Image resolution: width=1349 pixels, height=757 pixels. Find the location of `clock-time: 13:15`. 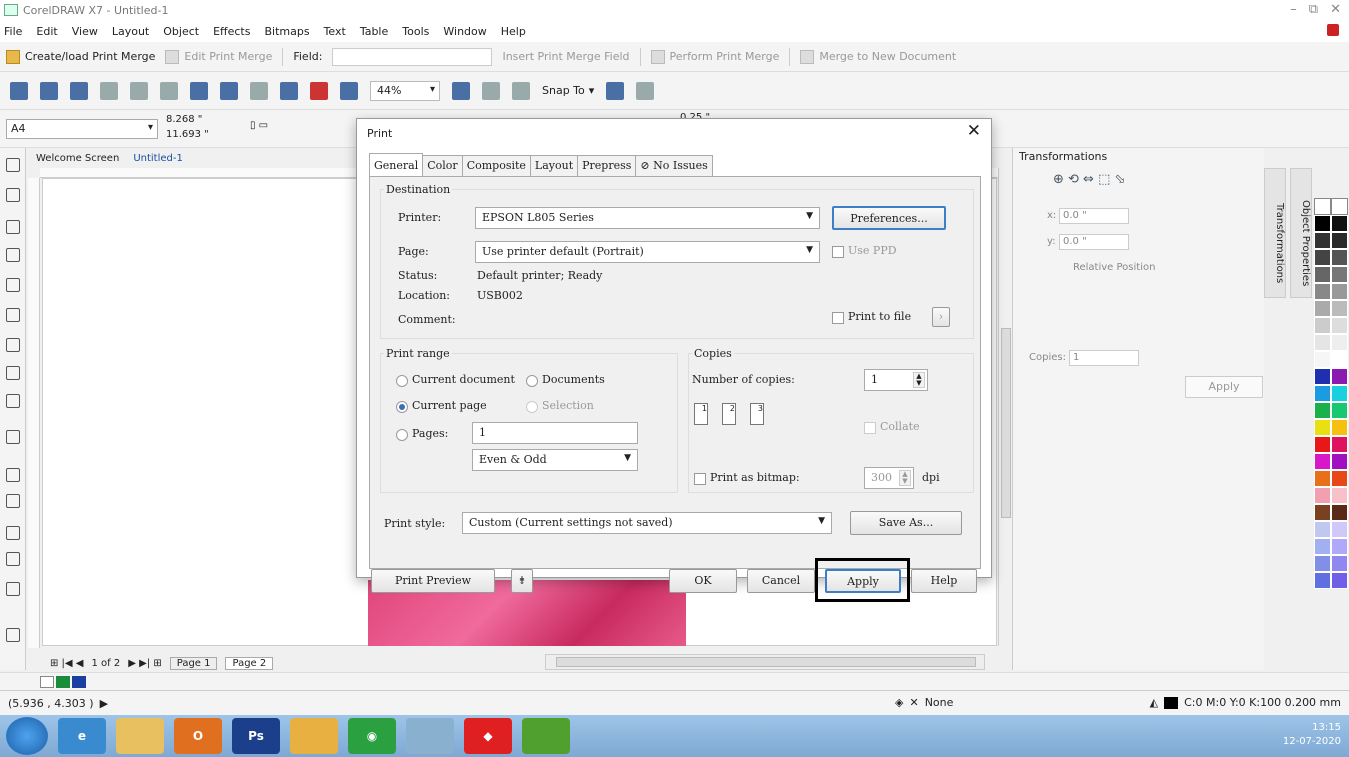

clock-time: 13:15 is located at coordinates (1312, 728).